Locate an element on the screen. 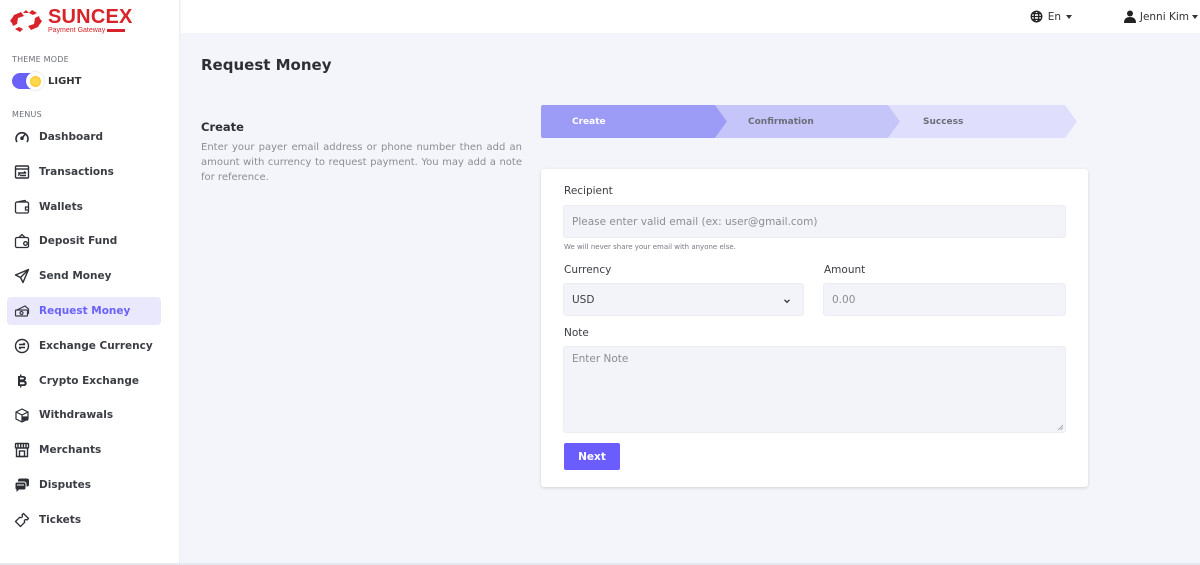  sun-icon is located at coordinates (35, 81).